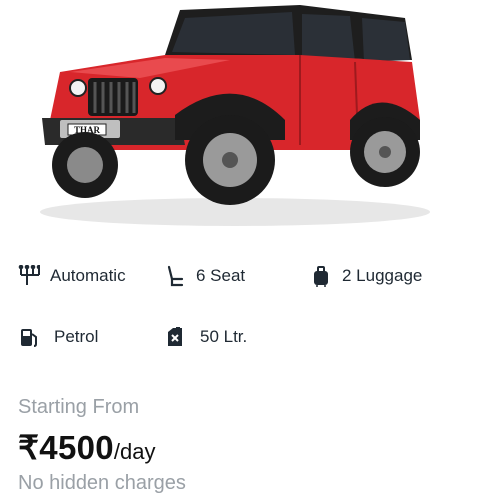  I want to click on spec-seats: 6 Seat, so click(204, 276).